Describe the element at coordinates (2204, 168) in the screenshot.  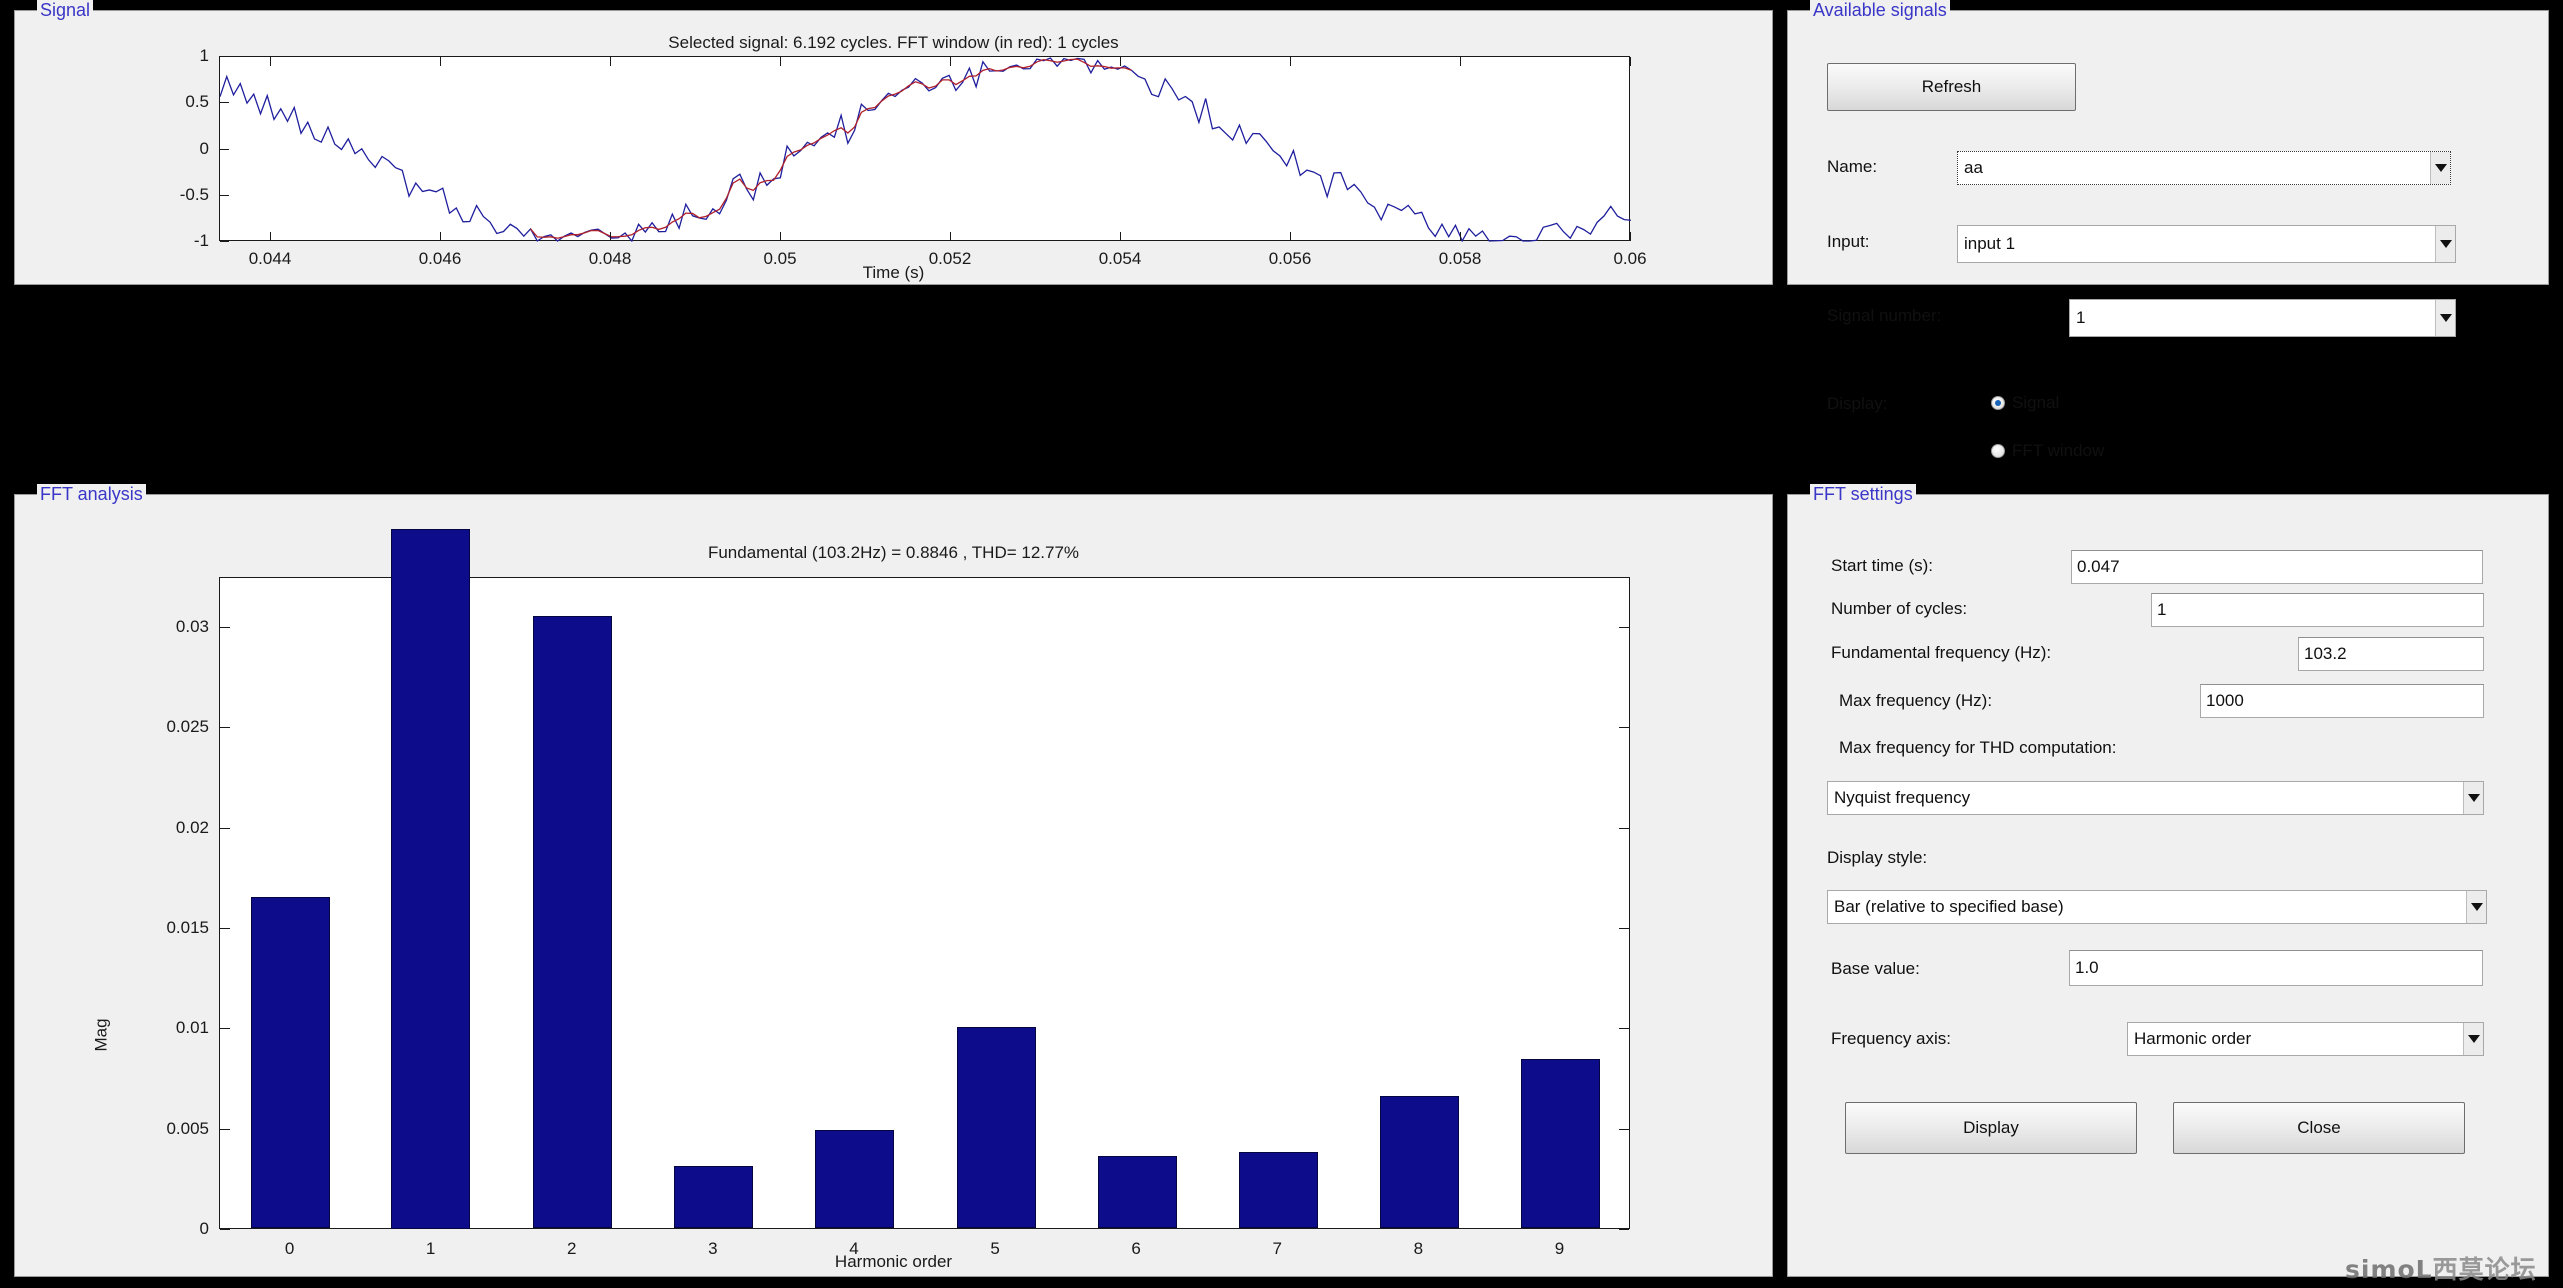
I see `name-combobox: aa` at that location.